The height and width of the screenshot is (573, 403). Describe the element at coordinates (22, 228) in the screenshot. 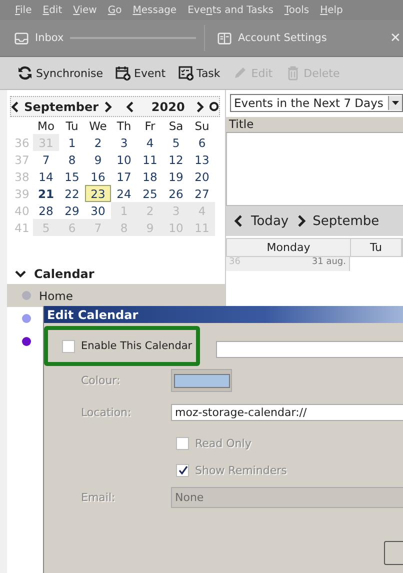

I see `week-number: 41` at that location.